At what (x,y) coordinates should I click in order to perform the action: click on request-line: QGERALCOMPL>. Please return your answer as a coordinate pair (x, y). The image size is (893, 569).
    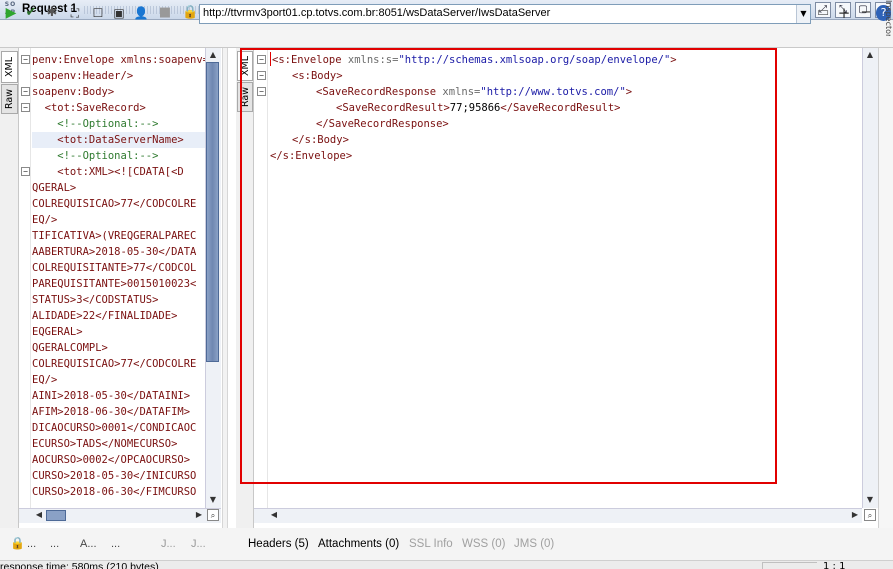
    Looking at the image, I should click on (70, 348).